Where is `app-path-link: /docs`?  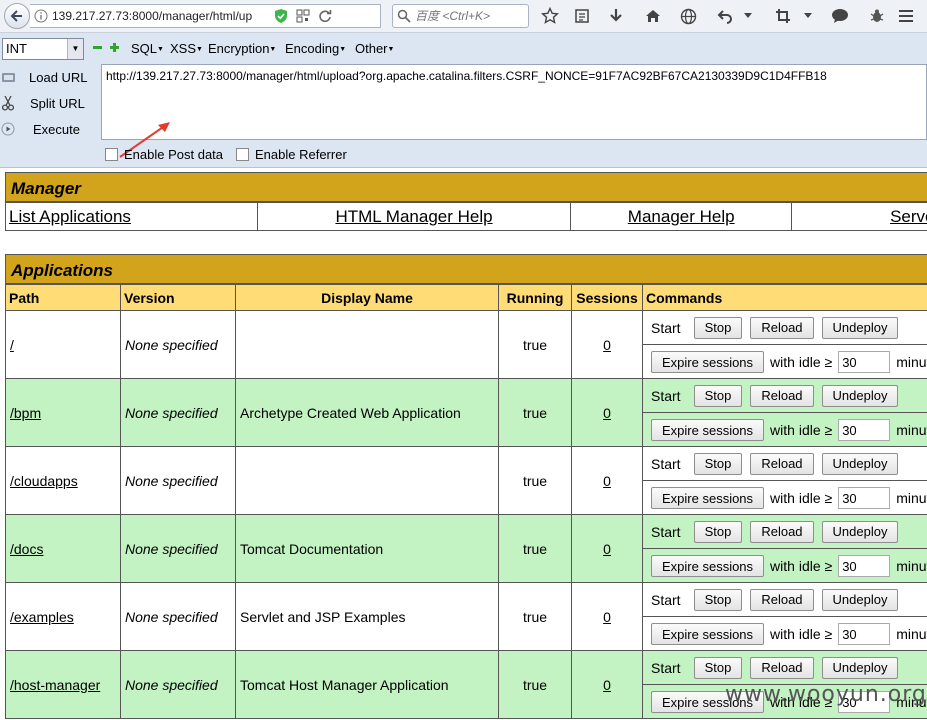
app-path-link: /docs is located at coordinates (26, 549).